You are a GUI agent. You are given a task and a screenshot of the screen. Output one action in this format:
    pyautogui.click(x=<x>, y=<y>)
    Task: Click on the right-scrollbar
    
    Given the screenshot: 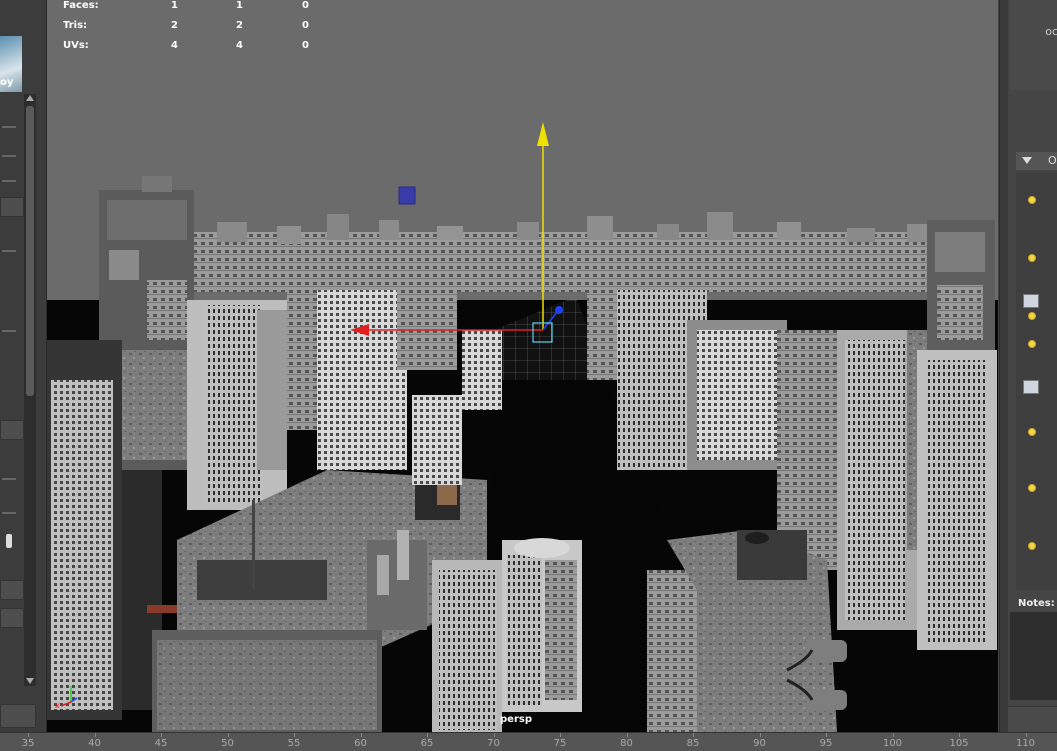 What is the action you would take?
    pyautogui.click(x=1004, y=366)
    